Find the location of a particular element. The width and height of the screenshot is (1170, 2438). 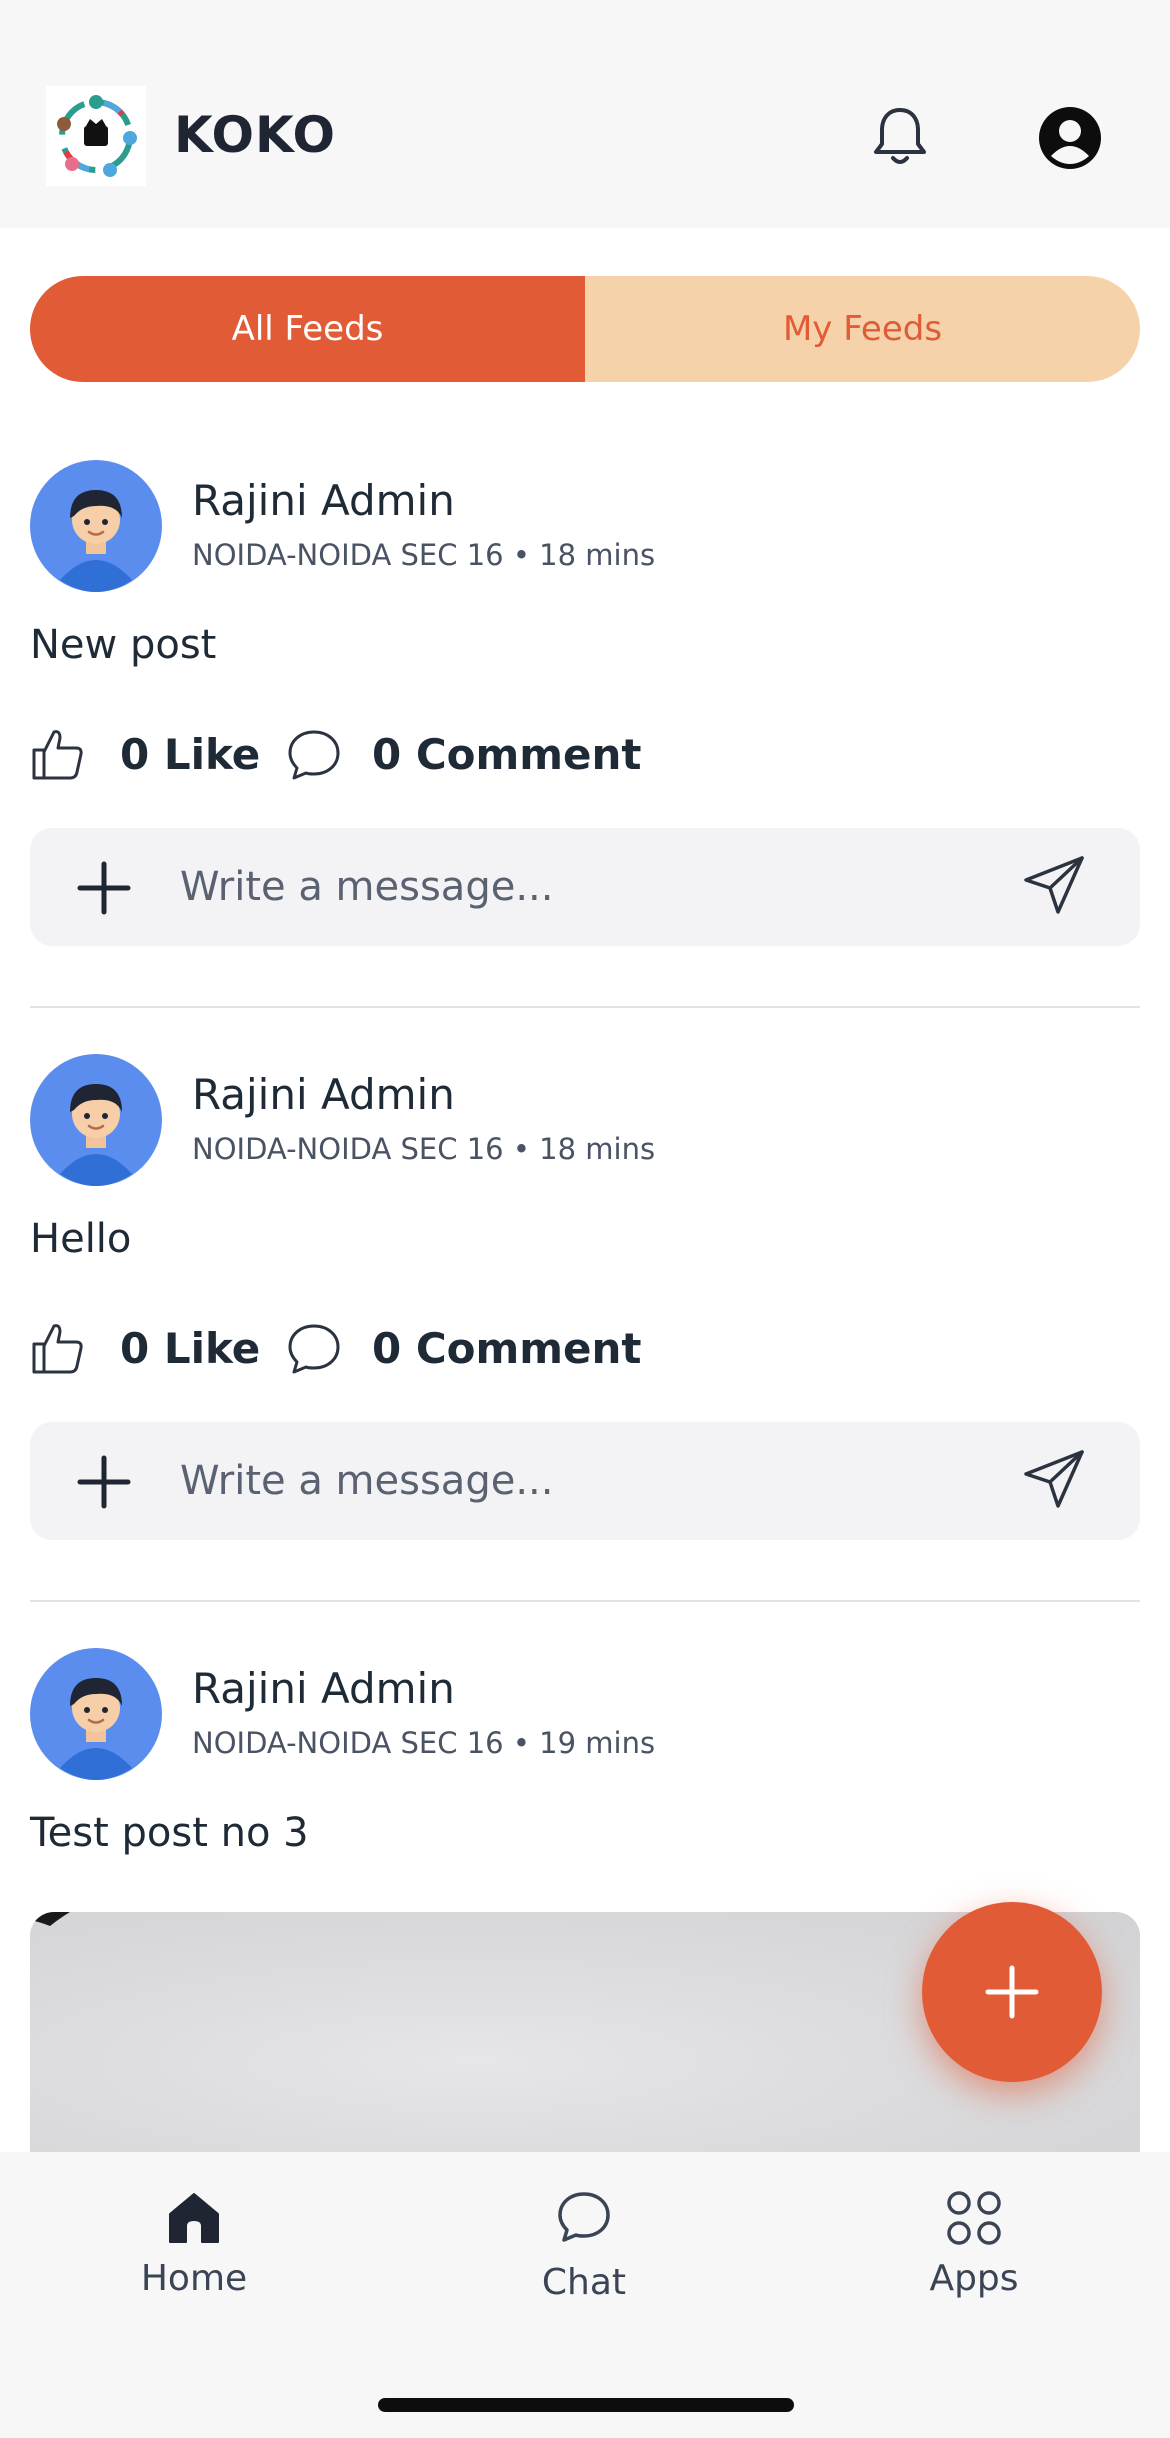

create-post-button is located at coordinates (1012, 1992).